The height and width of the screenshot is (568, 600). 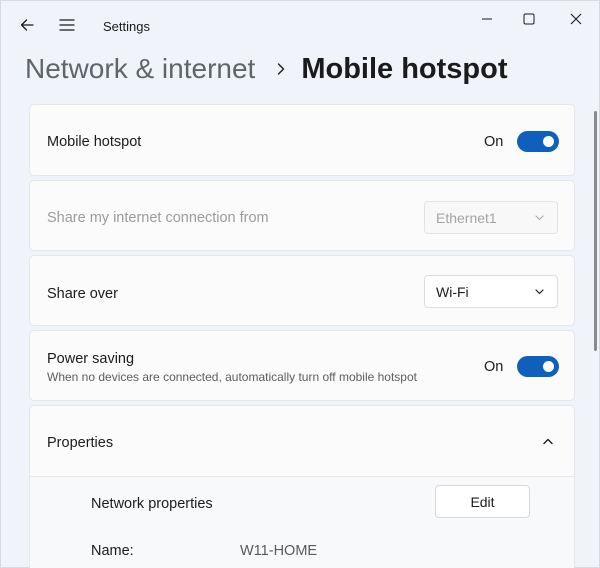 I want to click on edit-button: Edit, so click(x=482, y=501).